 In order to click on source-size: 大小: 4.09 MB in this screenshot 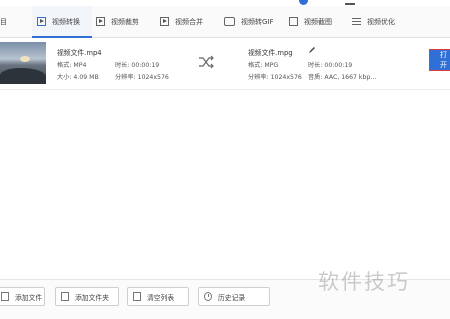, I will do `click(78, 77)`.